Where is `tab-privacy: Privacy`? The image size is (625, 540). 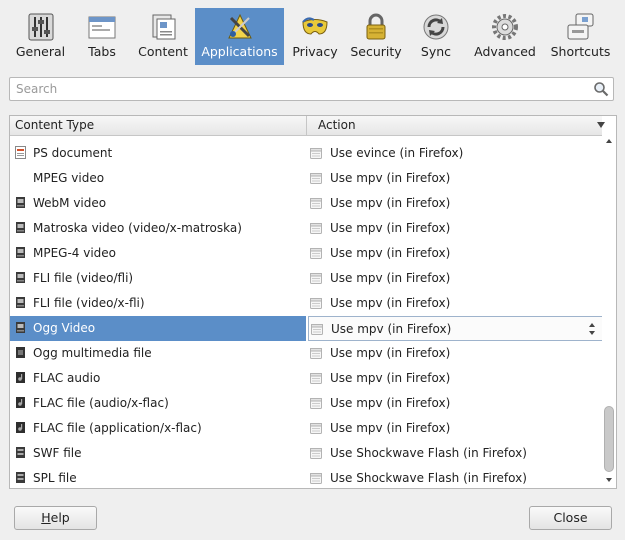
tab-privacy: Privacy is located at coordinates (315, 36).